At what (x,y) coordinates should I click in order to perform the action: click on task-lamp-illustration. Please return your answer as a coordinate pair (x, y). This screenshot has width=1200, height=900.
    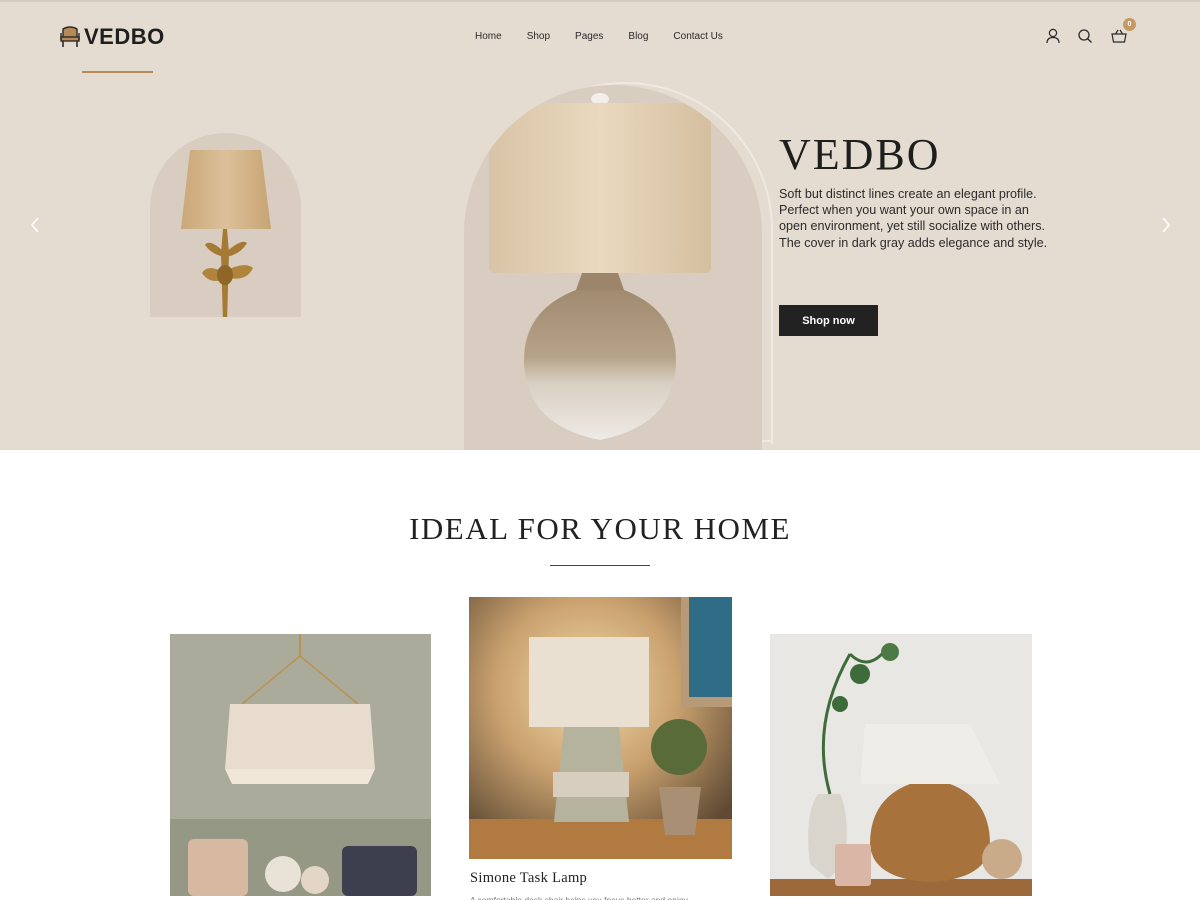
    Looking at the image, I should click on (600, 728).